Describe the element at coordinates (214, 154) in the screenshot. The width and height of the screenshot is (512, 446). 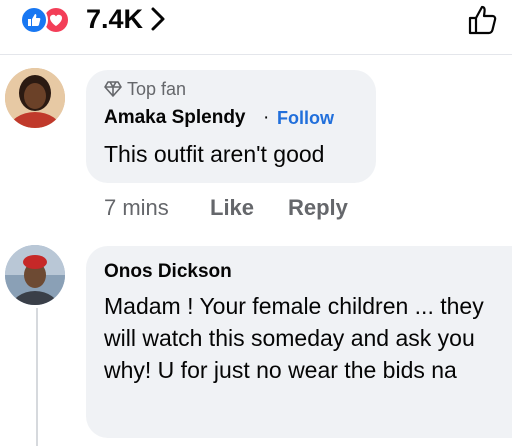
I see `comment-text: This outfit aren't good` at that location.